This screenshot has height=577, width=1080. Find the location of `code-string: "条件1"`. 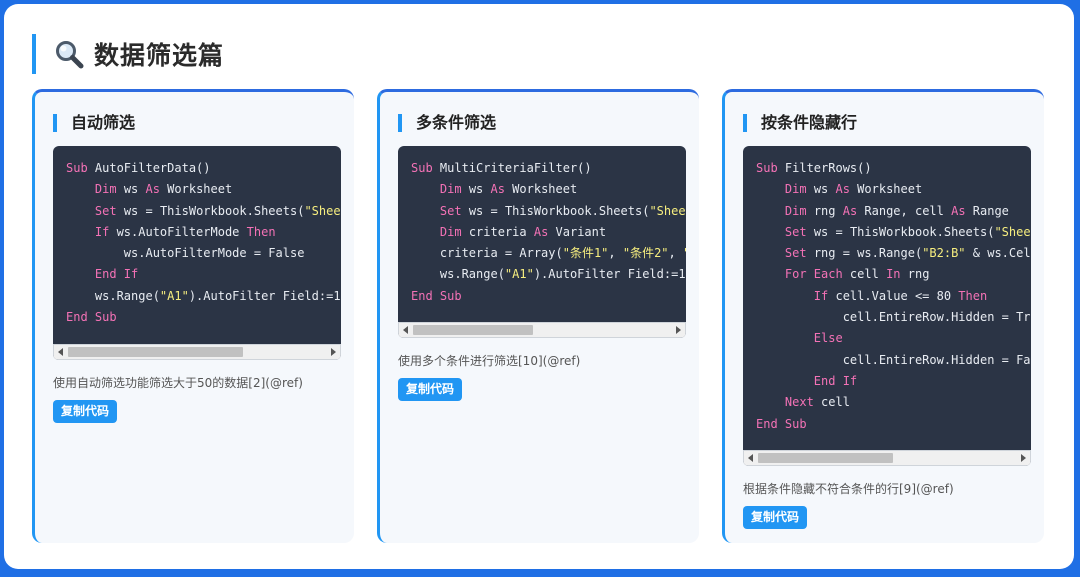

code-string: "条件1" is located at coordinates (585, 253).